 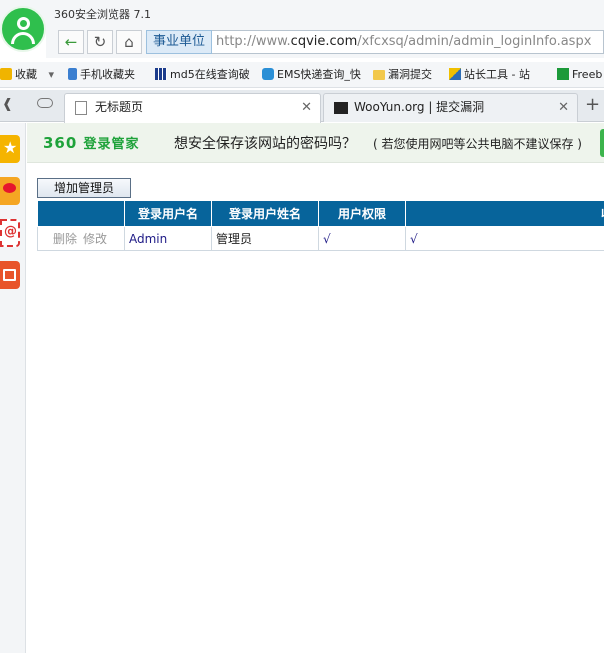 I want to click on admin-table: 登录用户名 登录用户姓名 用户权限 收 删除修改 Admin 管理员 √ √, so click(x=320, y=225).